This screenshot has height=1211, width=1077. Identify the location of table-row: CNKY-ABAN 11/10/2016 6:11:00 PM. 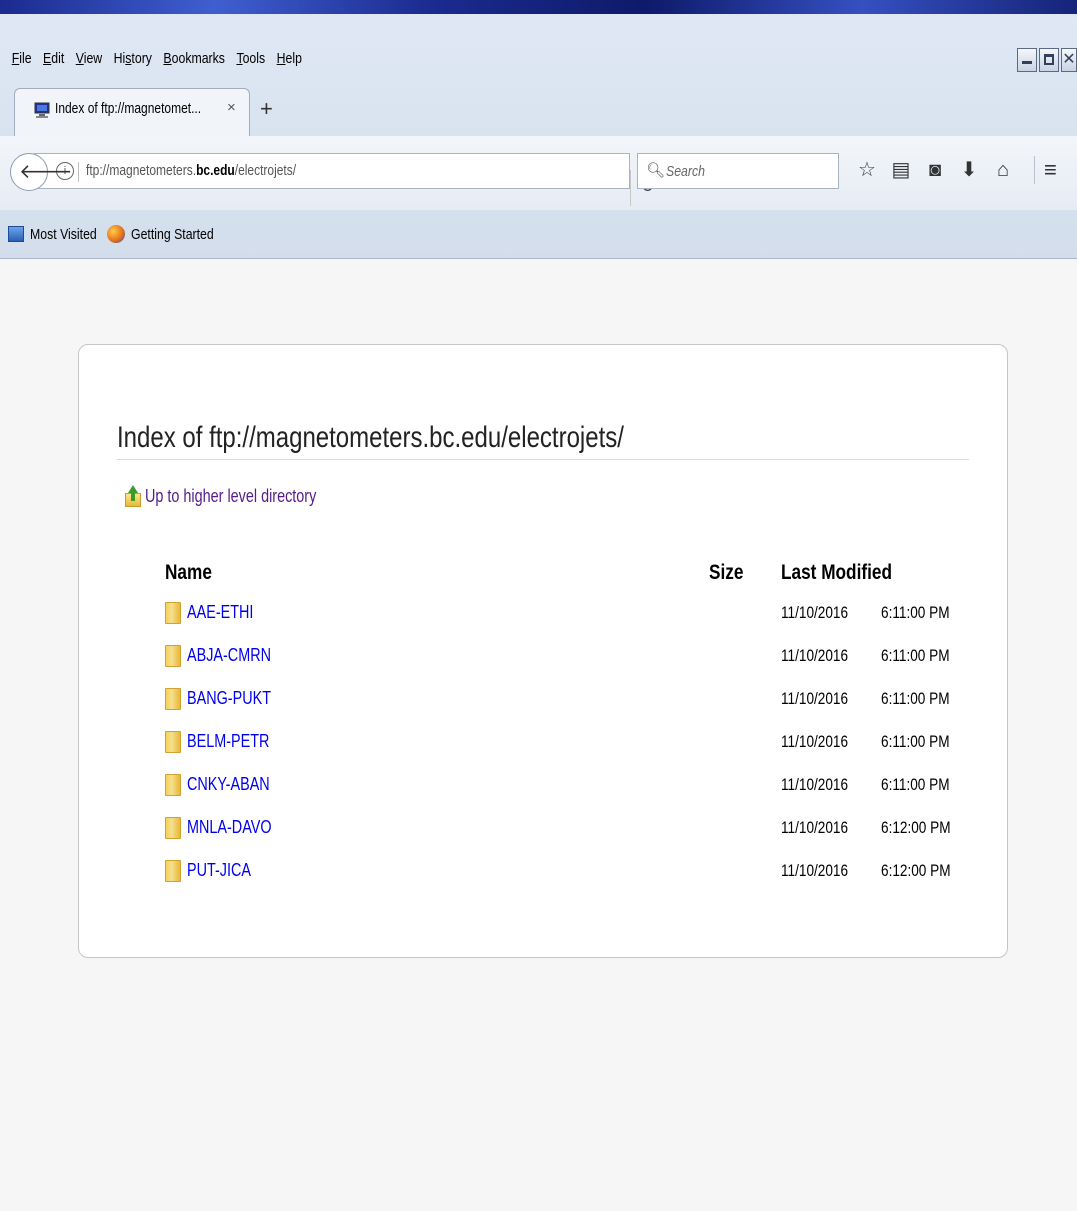
(568, 784).